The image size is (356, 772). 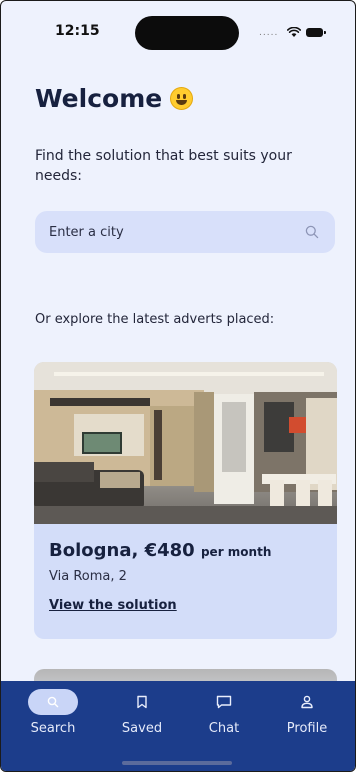 I want to click on wifi-icon, so click(x=294, y=32).